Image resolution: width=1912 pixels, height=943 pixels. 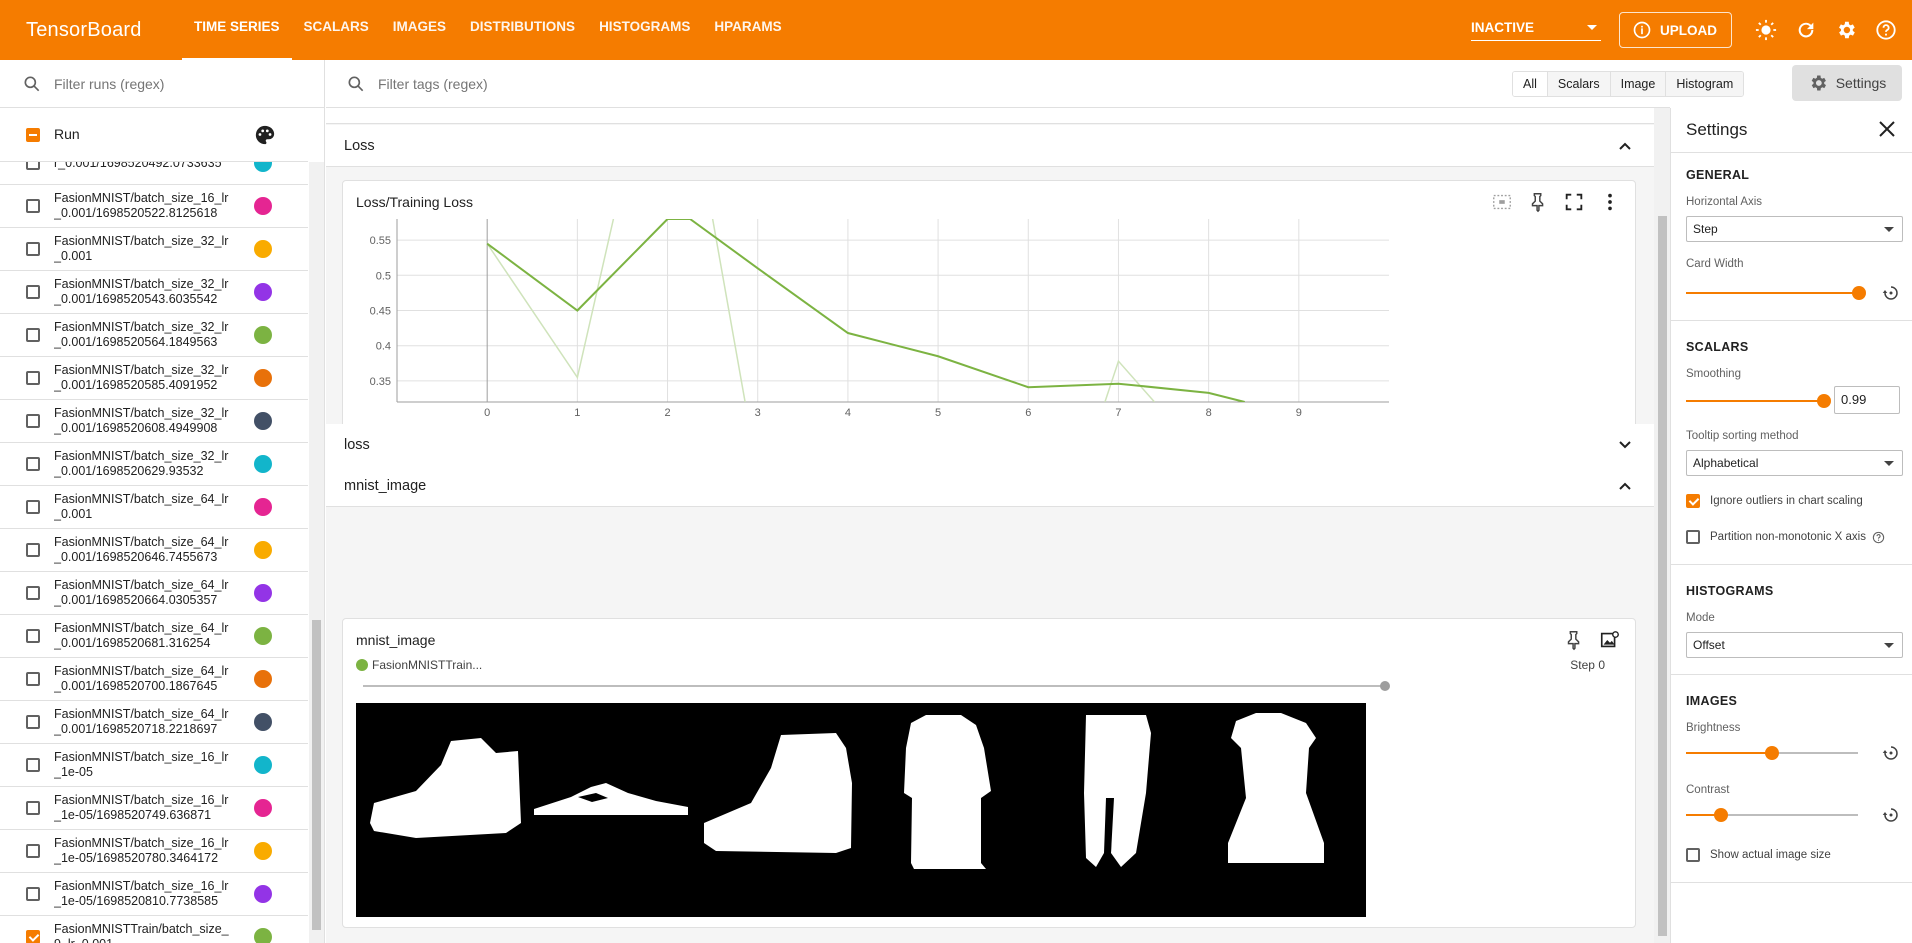 I want to click on filter-image-button: Image, so click(x=1637, y=84).